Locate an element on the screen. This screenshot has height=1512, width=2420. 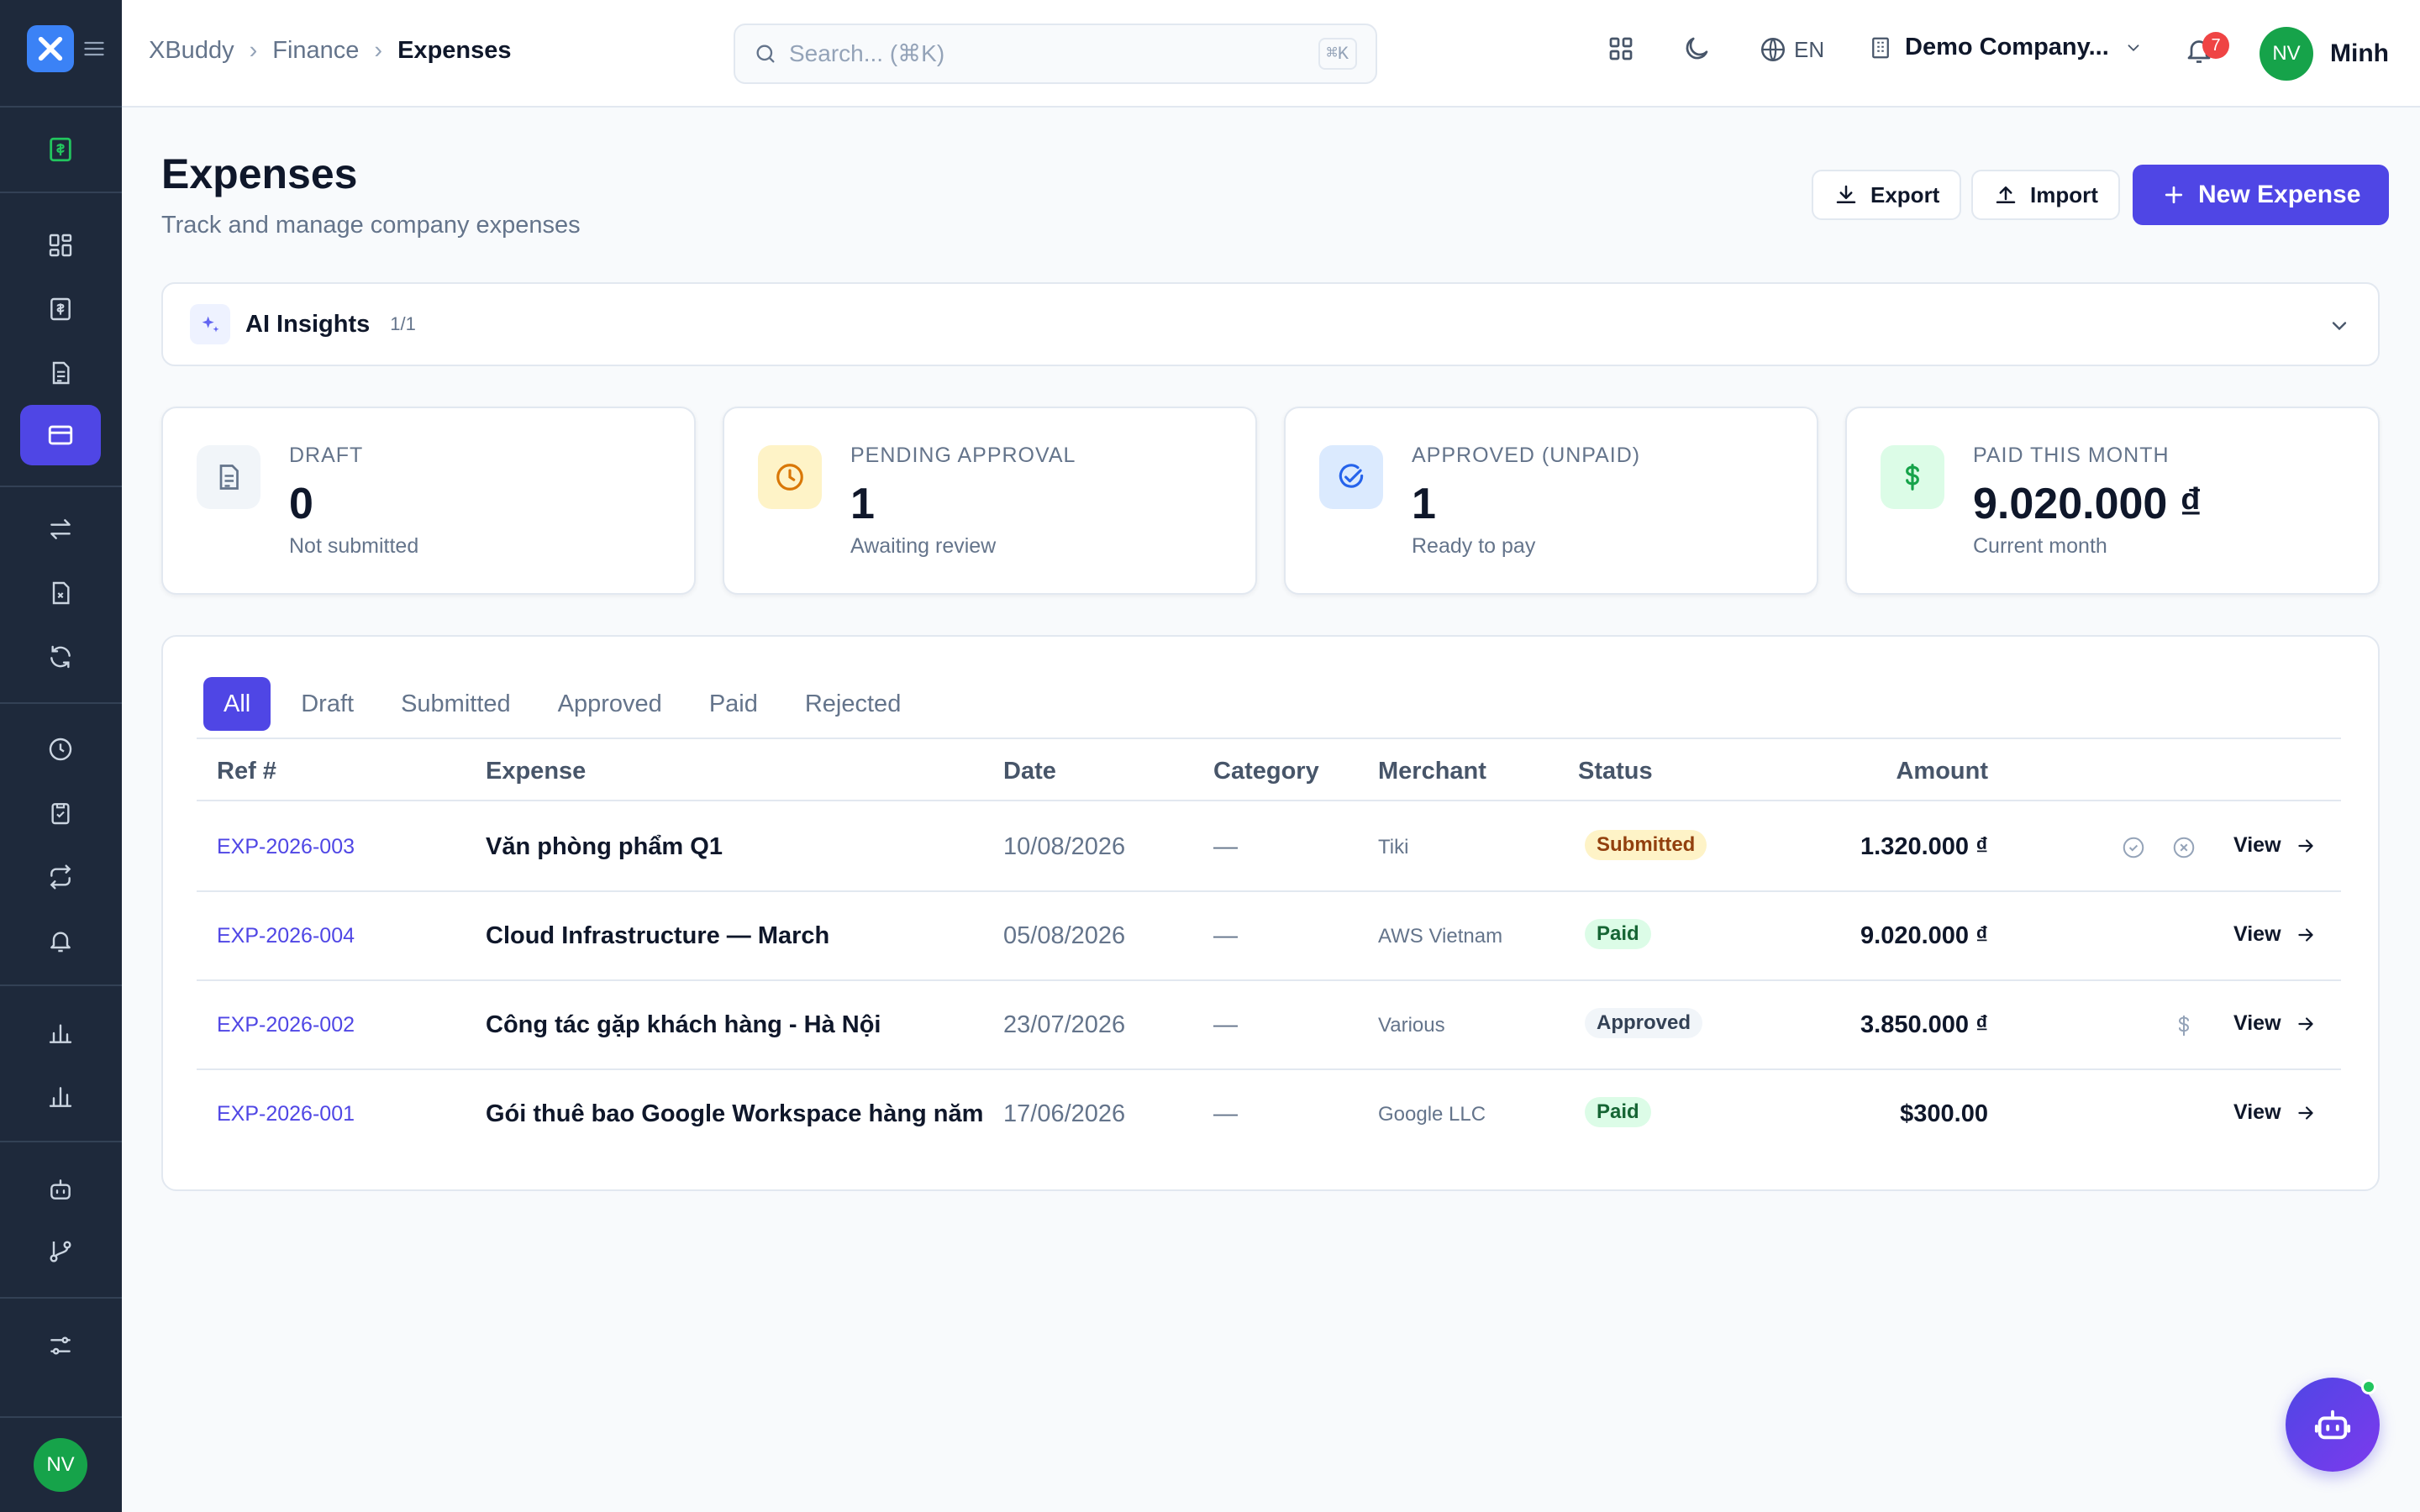
column-header-category: Category is located at coordinates (1266, 771).